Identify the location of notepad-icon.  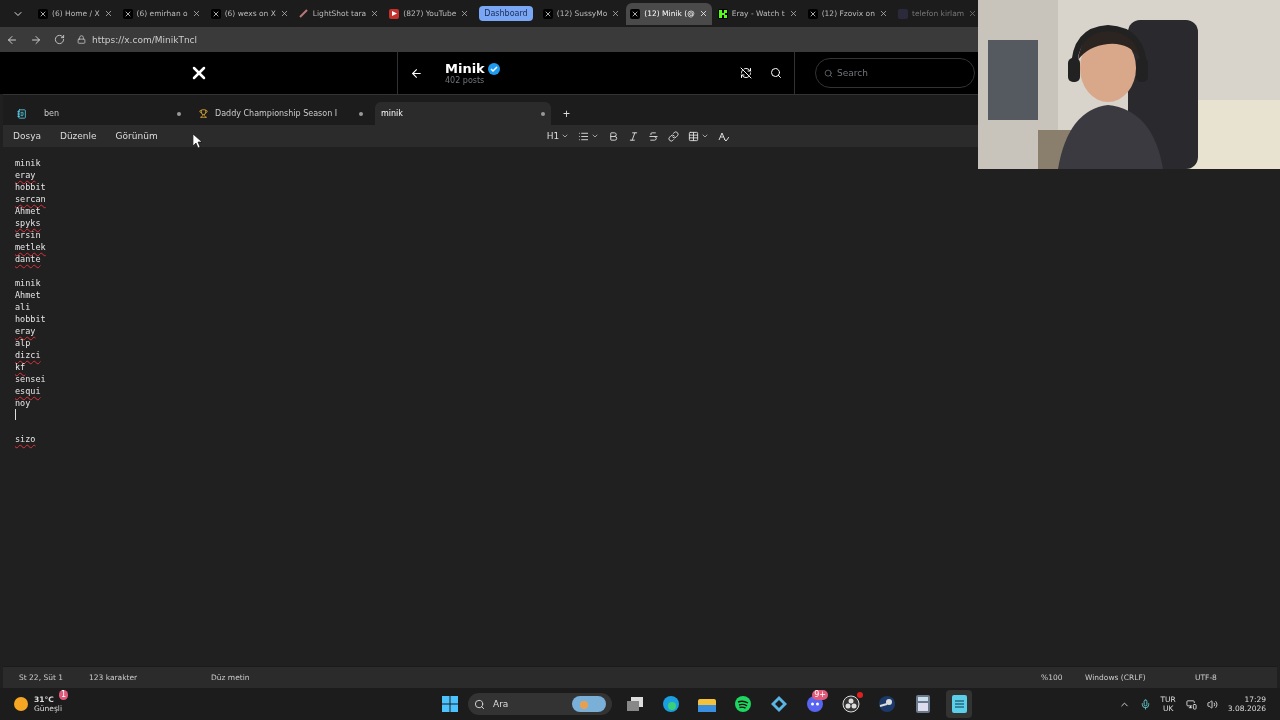
(22, 113).